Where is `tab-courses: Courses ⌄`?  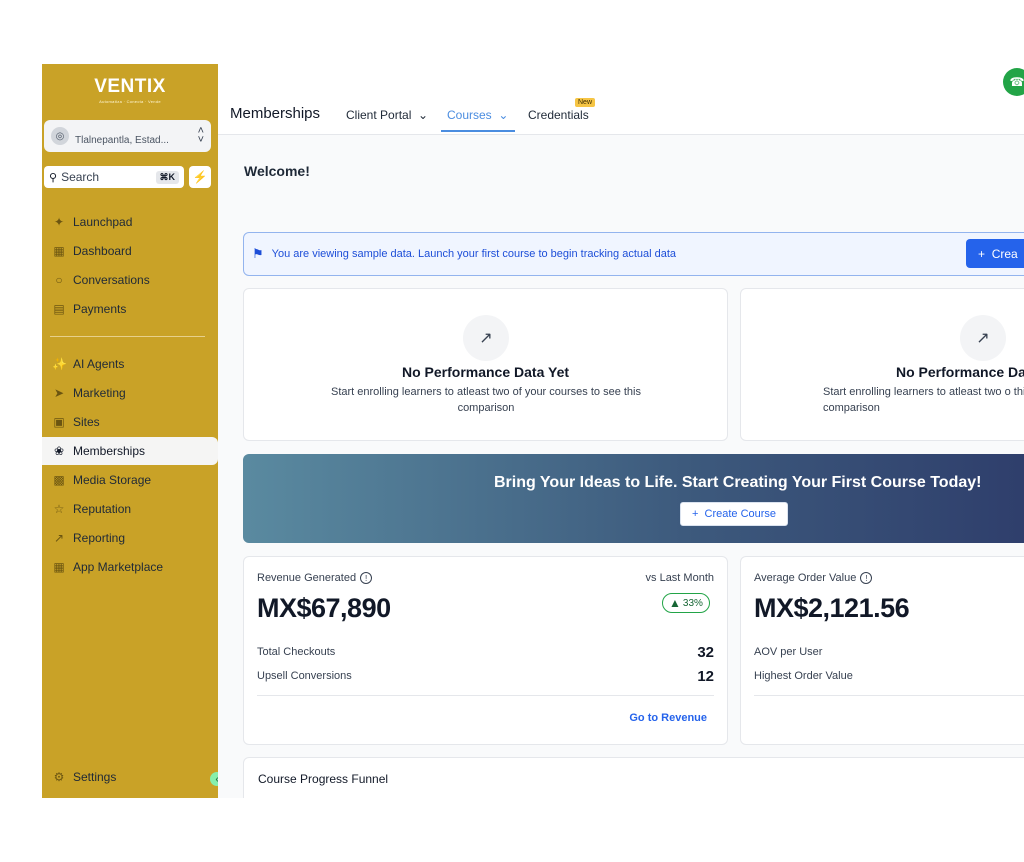
tab-courses: Courses ⌄ is located at coordinates (477, 115).